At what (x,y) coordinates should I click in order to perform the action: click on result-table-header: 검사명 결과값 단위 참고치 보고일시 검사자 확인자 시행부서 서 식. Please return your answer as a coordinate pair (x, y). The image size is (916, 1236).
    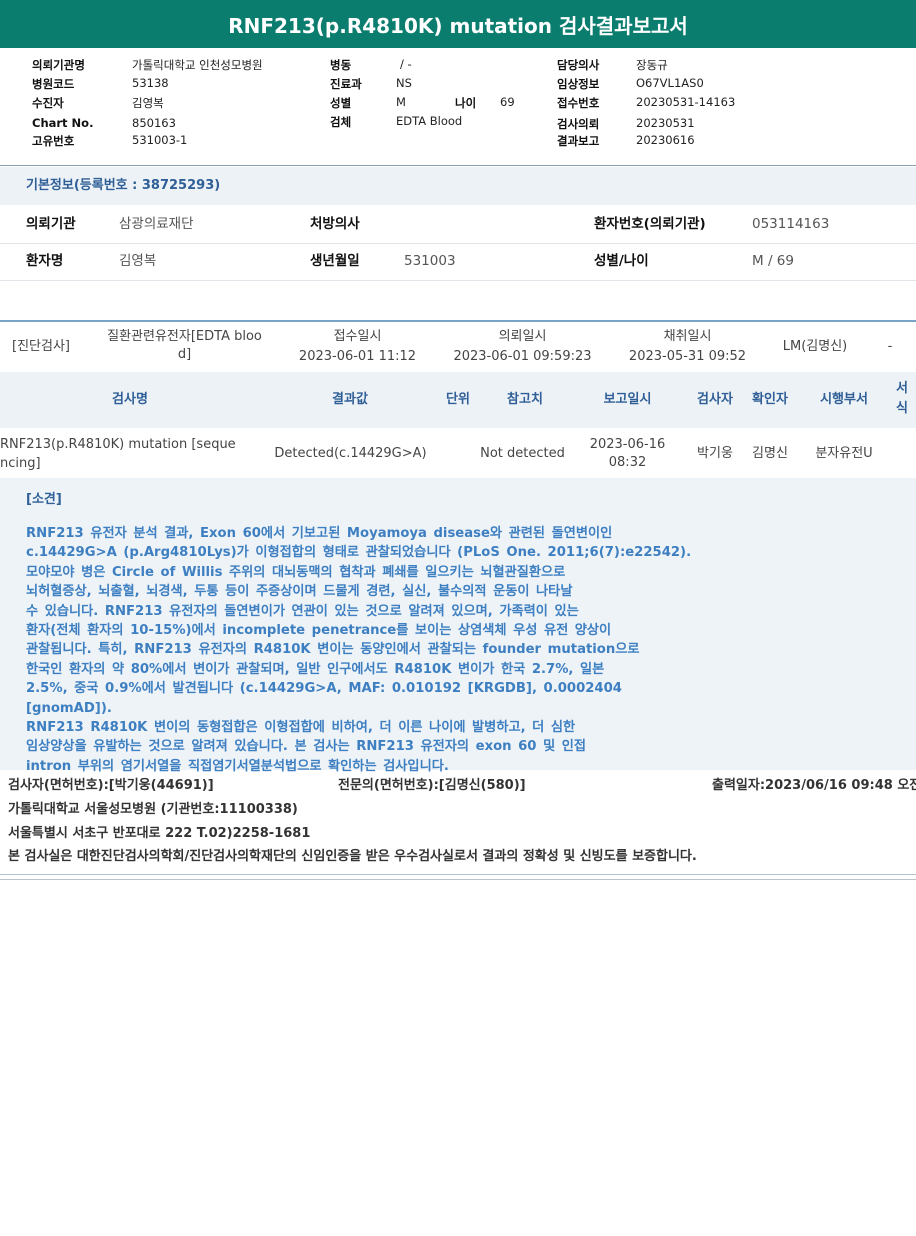
    Looking at the image, I should click on (458, 400).